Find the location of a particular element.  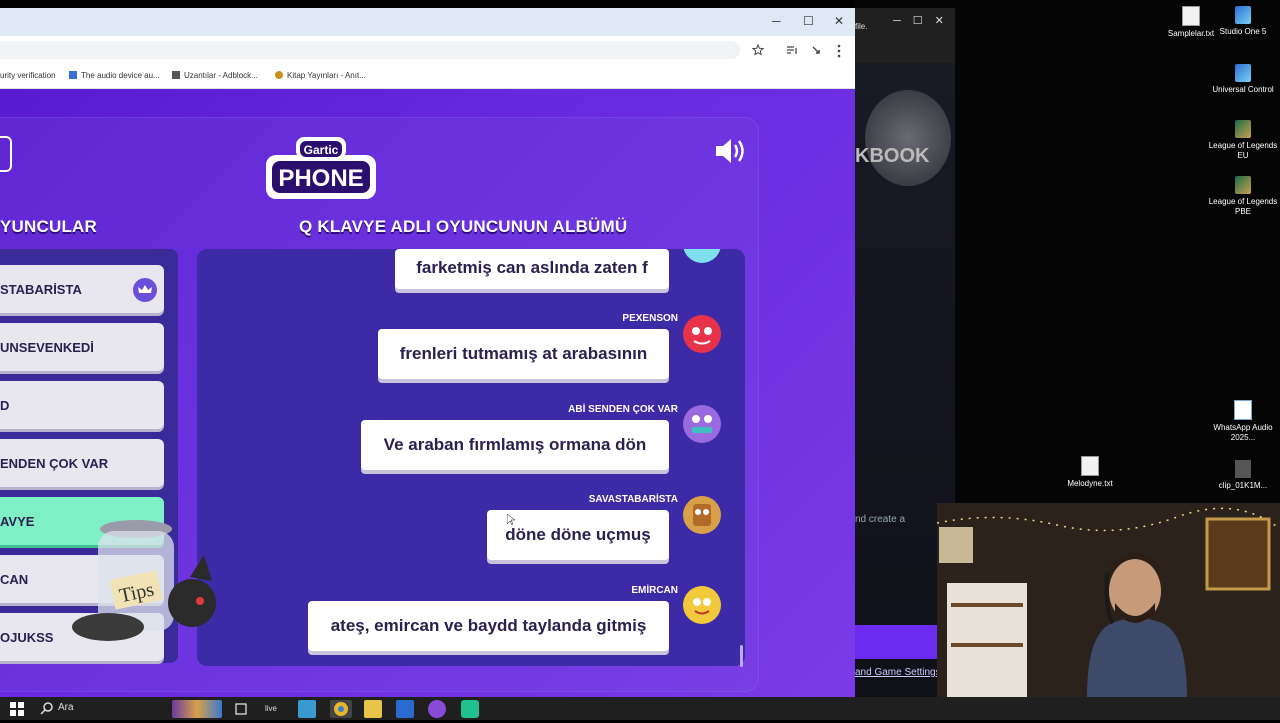

player-name: OJUKSS is located at coordinates (27, 637).